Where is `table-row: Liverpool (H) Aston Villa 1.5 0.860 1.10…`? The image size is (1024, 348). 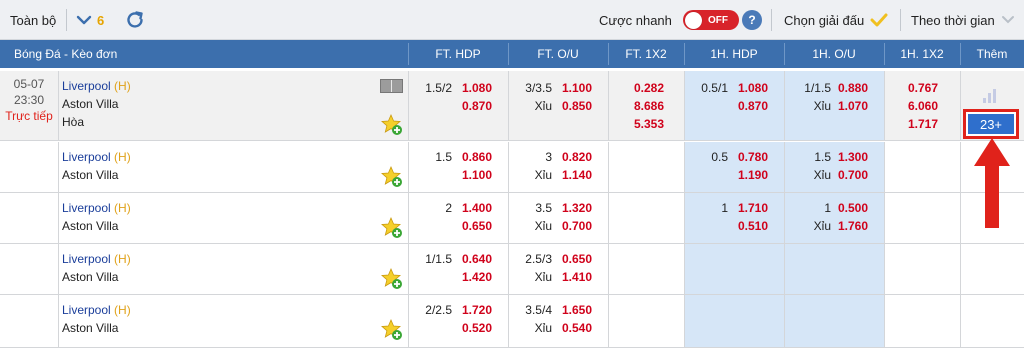 table-row: Liverpool (H) Aston Villa 1.5 0.860 1.10… is located at coordinates (512, 167).